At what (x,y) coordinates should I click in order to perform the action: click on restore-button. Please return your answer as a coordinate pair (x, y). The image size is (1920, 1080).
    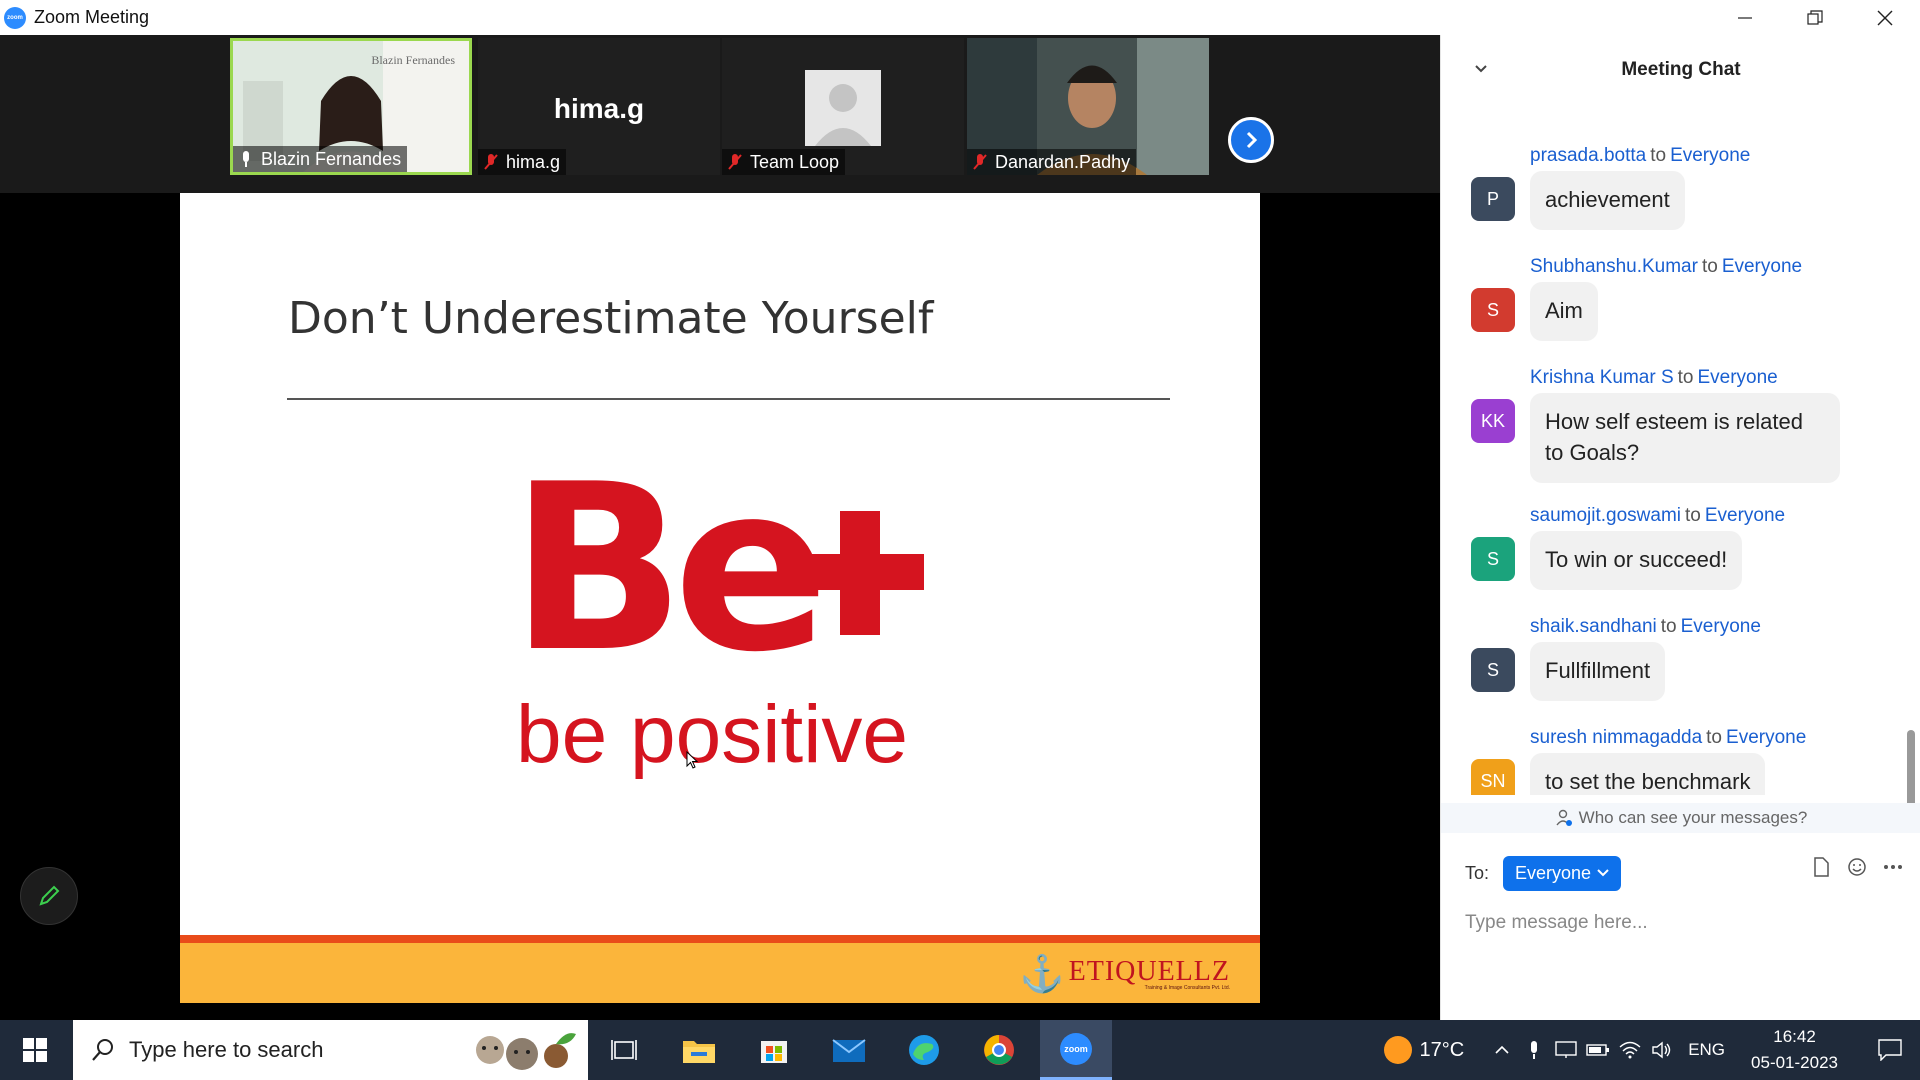
    Looking at the image, I should click on (1815, 17).